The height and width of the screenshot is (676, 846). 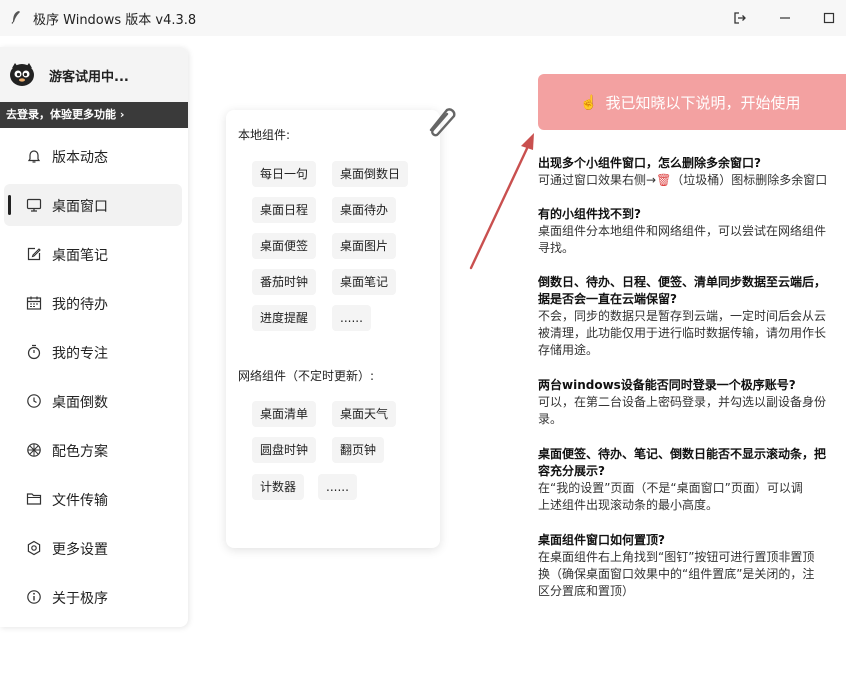 I want to click on faq-question: 倒数日、待办、日程、便签、清单同步数据至云端后，, so click(x=682, y=282).